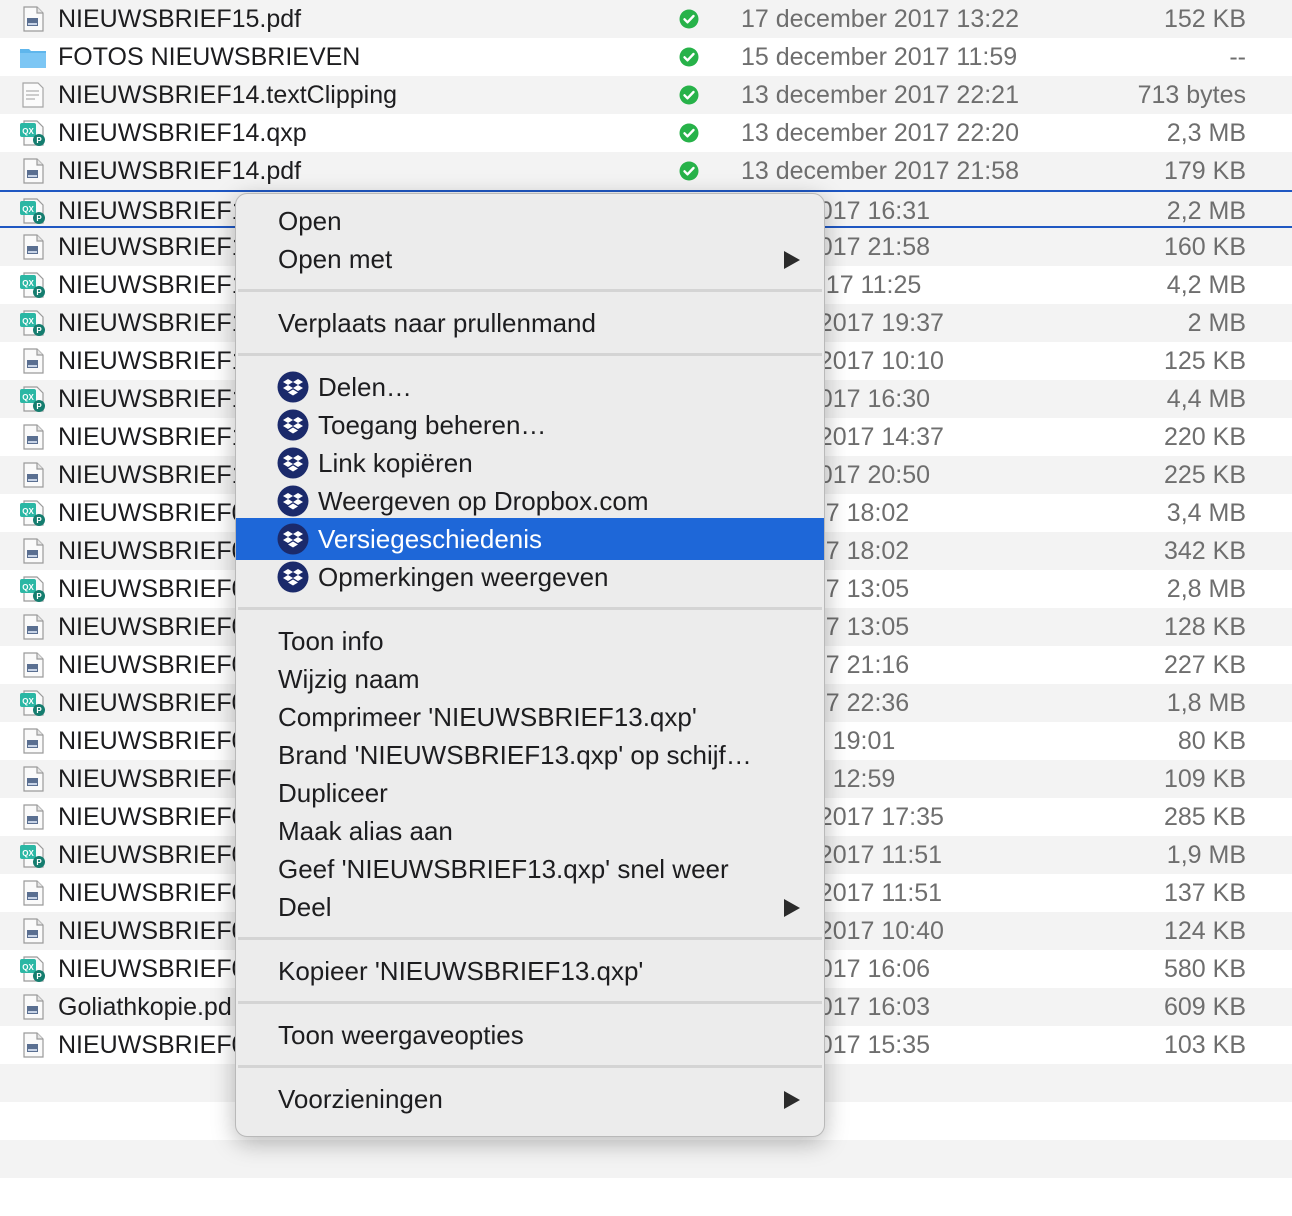  Describe the element at coordinates (360, 1099) in the screenshot. I see `menu-item-label: Voorzieningen` at that location.